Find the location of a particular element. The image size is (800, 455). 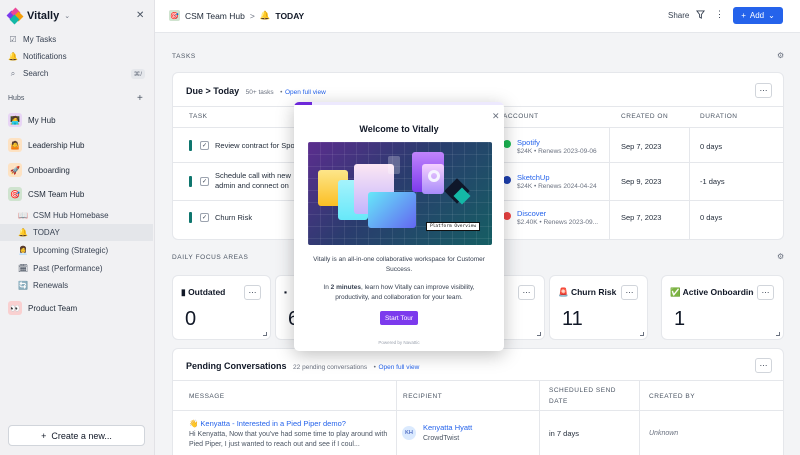

calendar-icon: 🗓 is located at coordinates (23, 268).